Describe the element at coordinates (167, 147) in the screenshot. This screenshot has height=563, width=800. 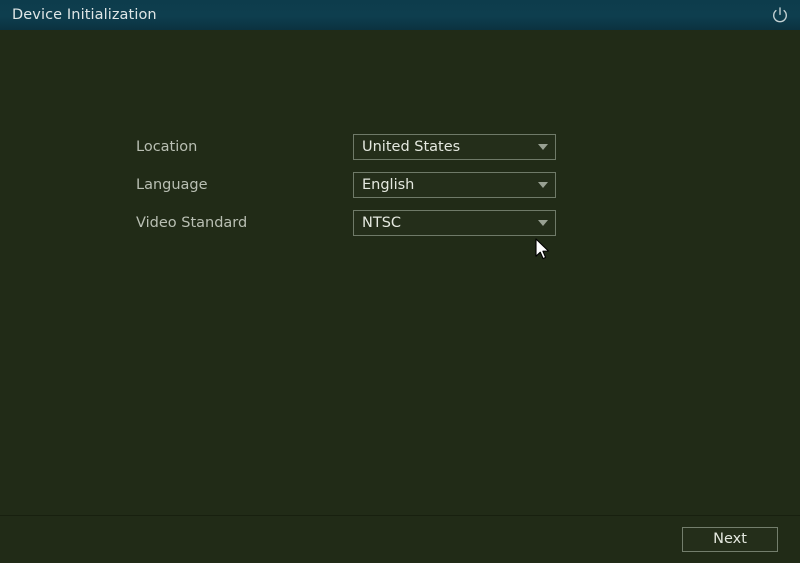
I see `label-location: Location` at that location.